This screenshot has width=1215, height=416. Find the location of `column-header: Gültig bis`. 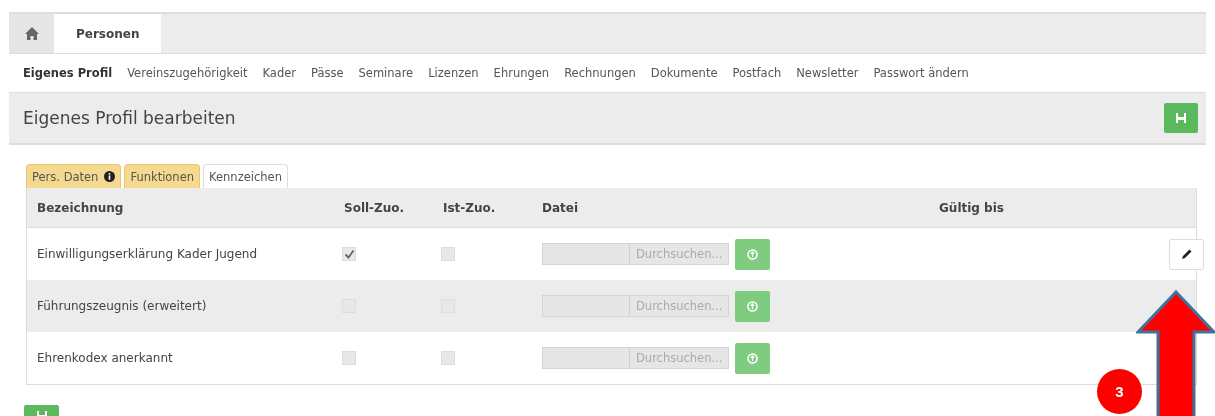

column-header: Gültig bis is located at coordinates (971, 207).